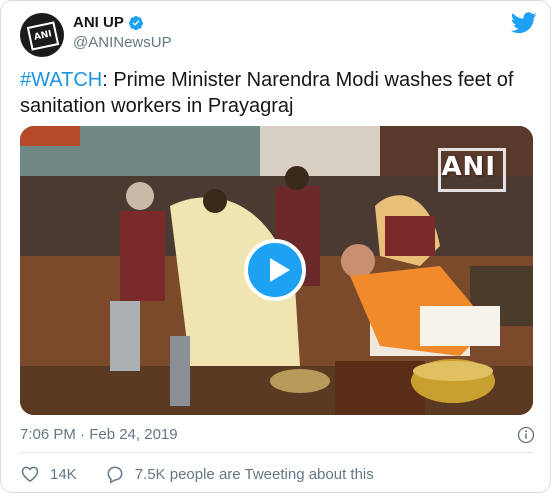 This screenshot has height=493, width=551. What do you see at coordinates (254, 474) in the screenshot?
I see `conversation-text: 7.5K people are Tweeting about this` at bounding box center [254, 474].